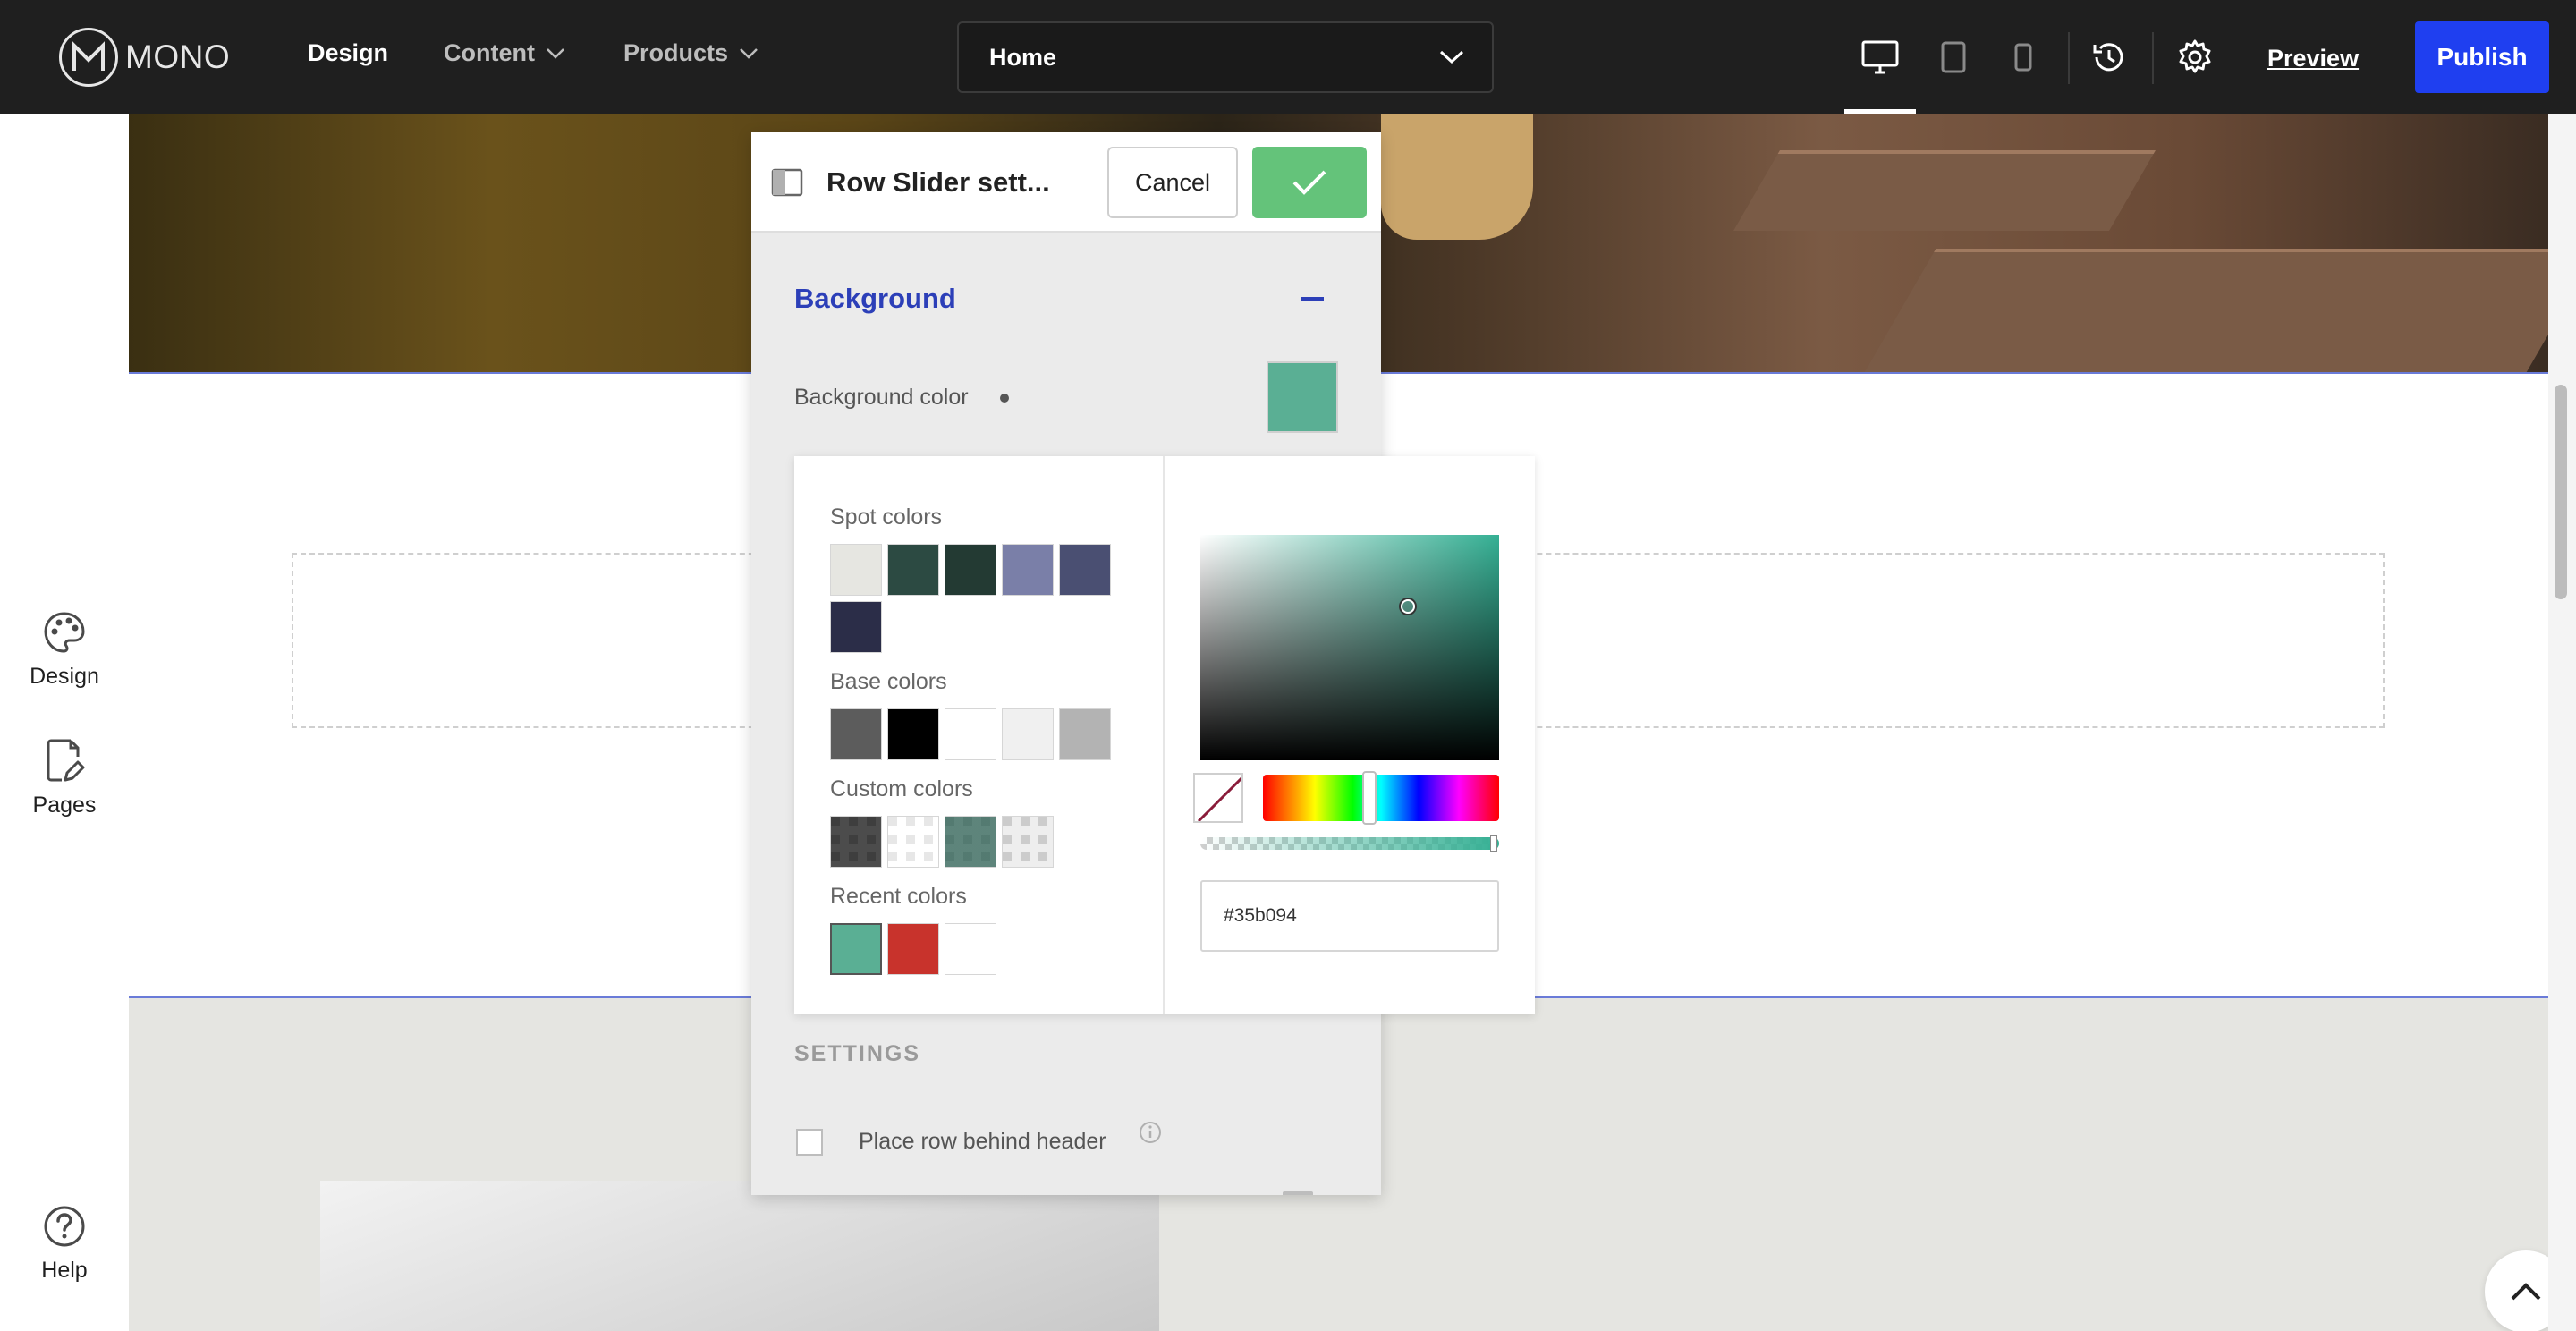 Image resolution: width=2576 pixels, height=1331 pixels. I want to click on background-color-label: Background color, so click(881, 398).